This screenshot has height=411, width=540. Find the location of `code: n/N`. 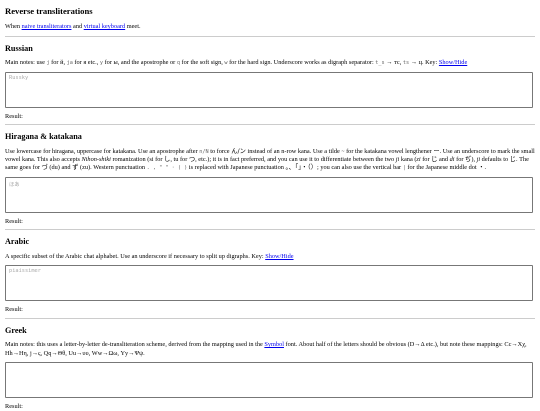

code: n/N is located at coordinates (204, 151).